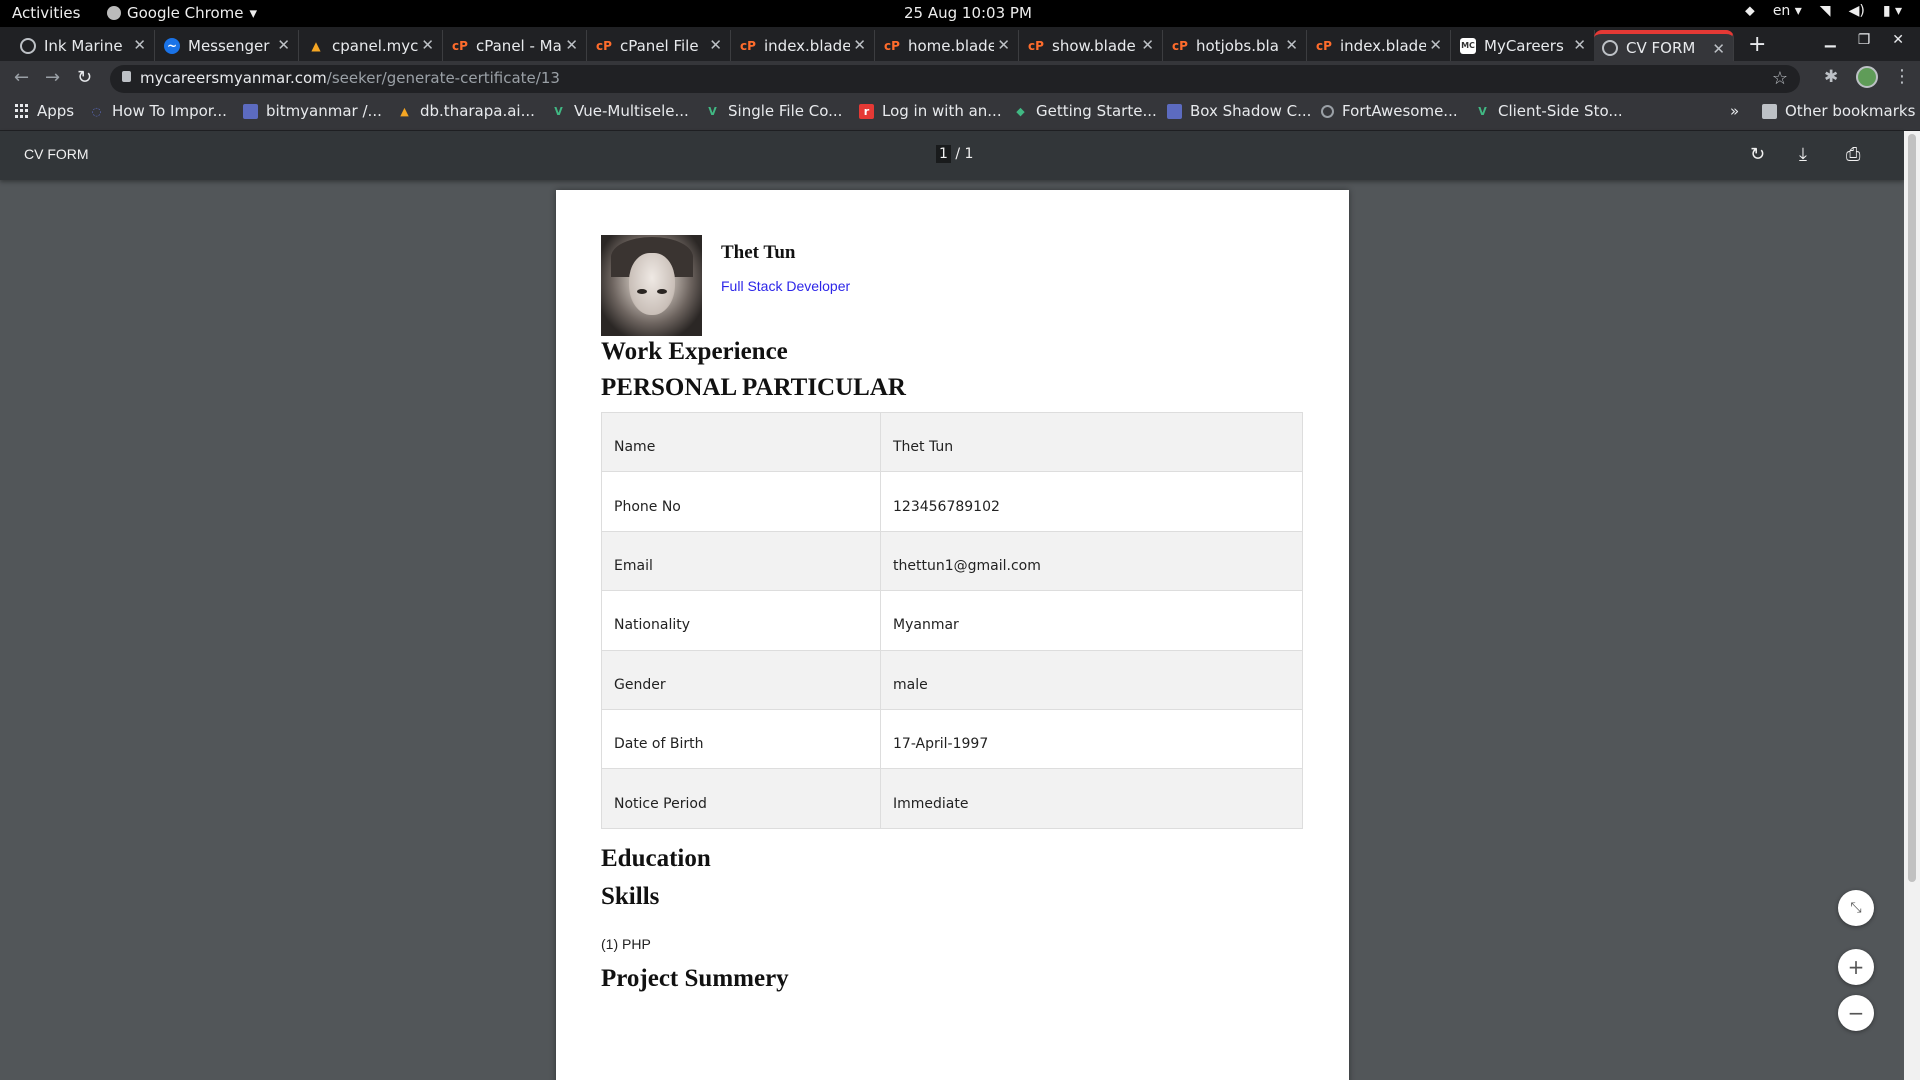 Image resolution: width=1920 pixels, height=1080 pixels. Describe the element at coordinates (1523, 45) in the screenshot. I see `tab: MC MyCareers ✕` at that location.